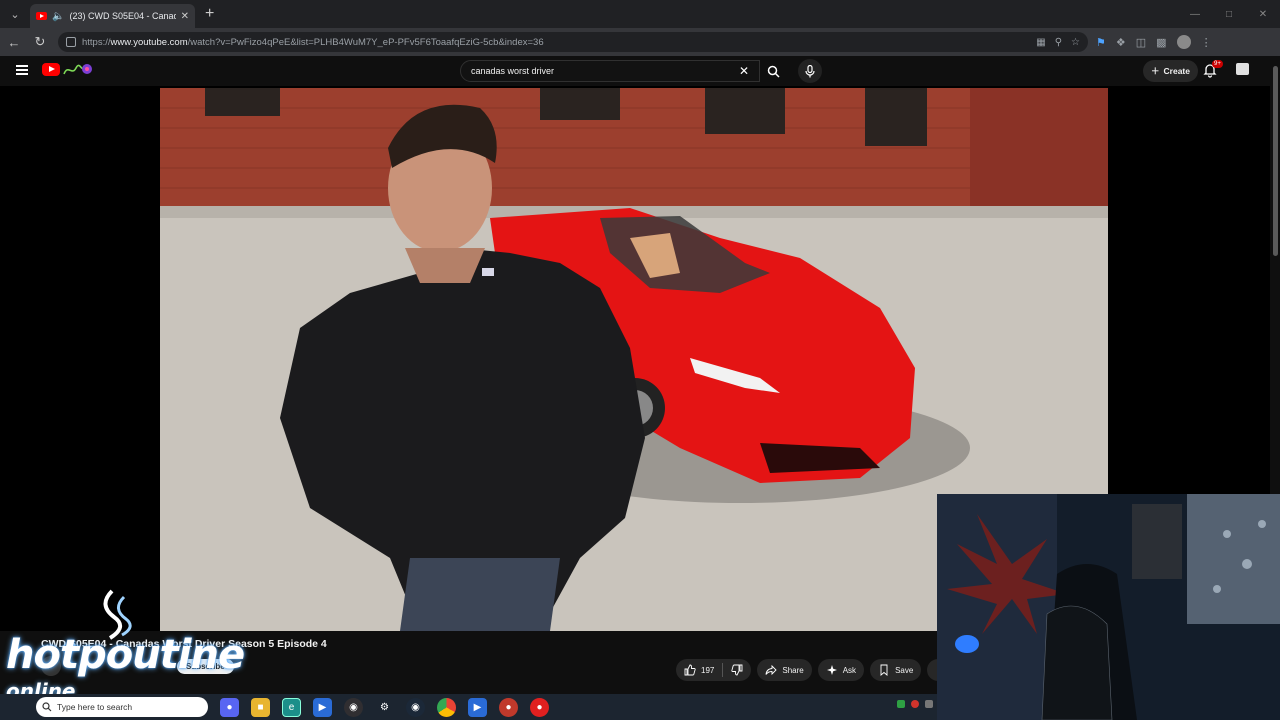 The image size is (1280, 720). What do you see at coordinates (209, 14) in the screenshot?
I see `new-tab-button: +` at bounding box center [209, 14].